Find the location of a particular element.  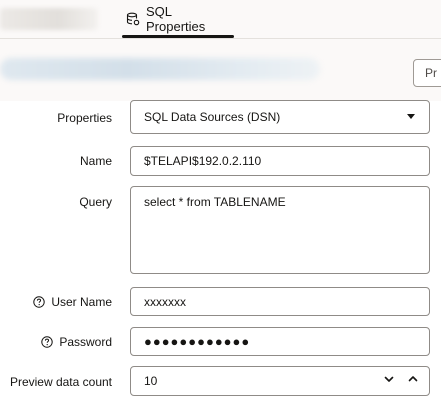

caret-down-icon is located at coordinates (411, 116).